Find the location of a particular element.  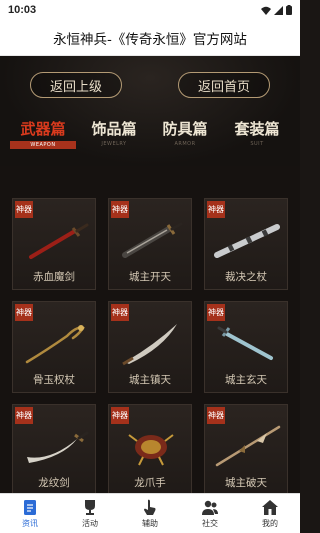

tab-suit-label: 套装篇 is located at coordinates (257, 129).